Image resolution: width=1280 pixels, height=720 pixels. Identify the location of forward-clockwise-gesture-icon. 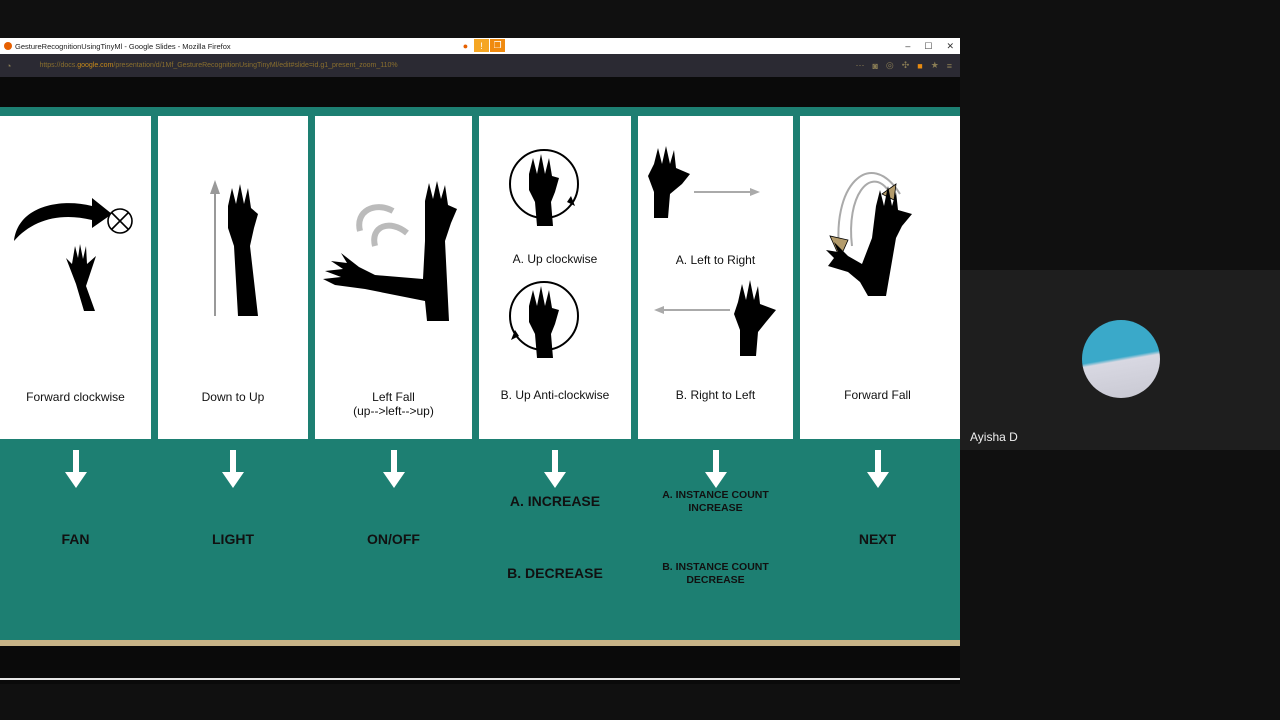
(73, 254).